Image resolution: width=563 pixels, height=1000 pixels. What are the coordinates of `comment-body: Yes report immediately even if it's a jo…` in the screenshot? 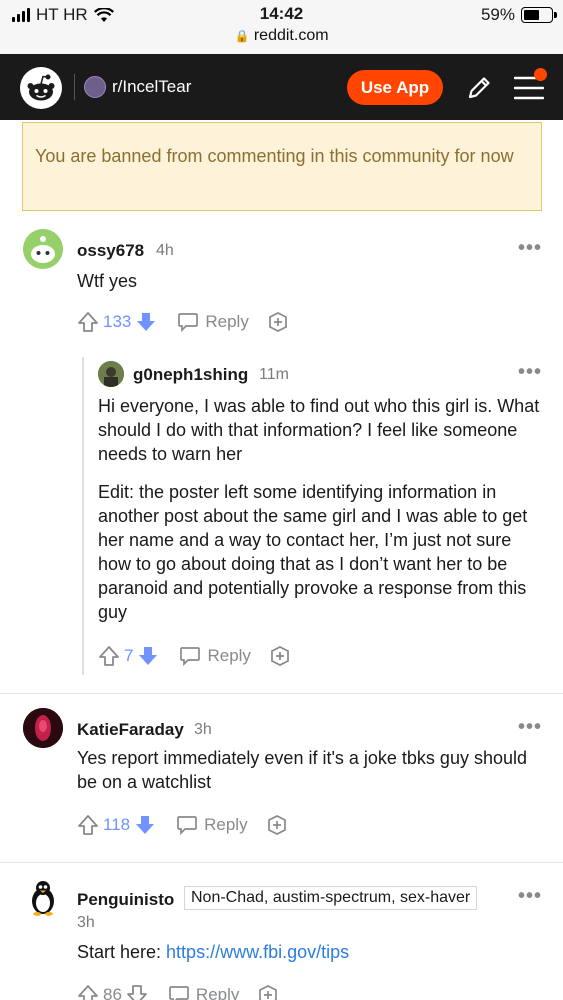 It's located at (302, 770).